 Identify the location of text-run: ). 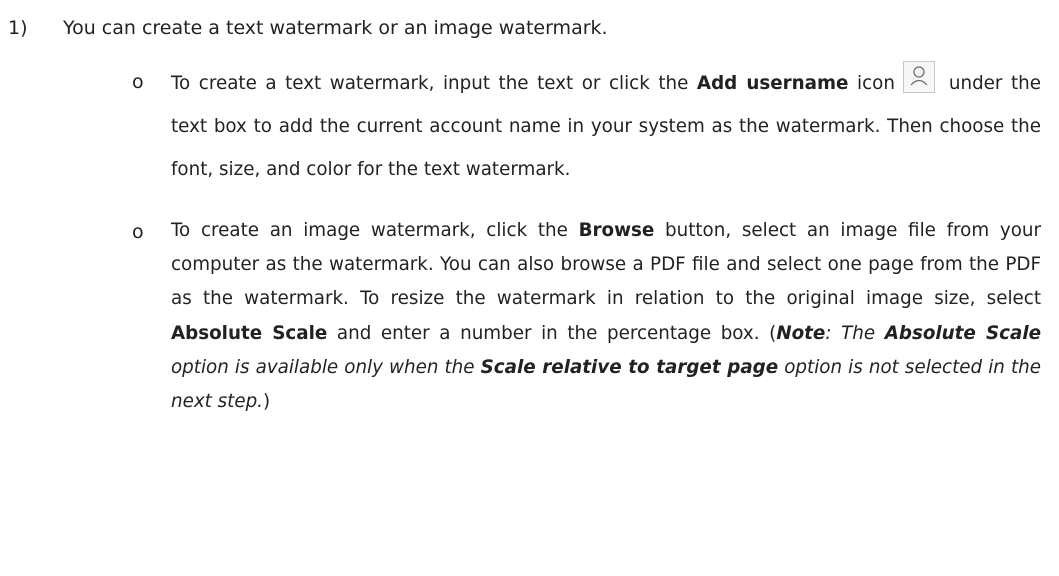
(267, 402).